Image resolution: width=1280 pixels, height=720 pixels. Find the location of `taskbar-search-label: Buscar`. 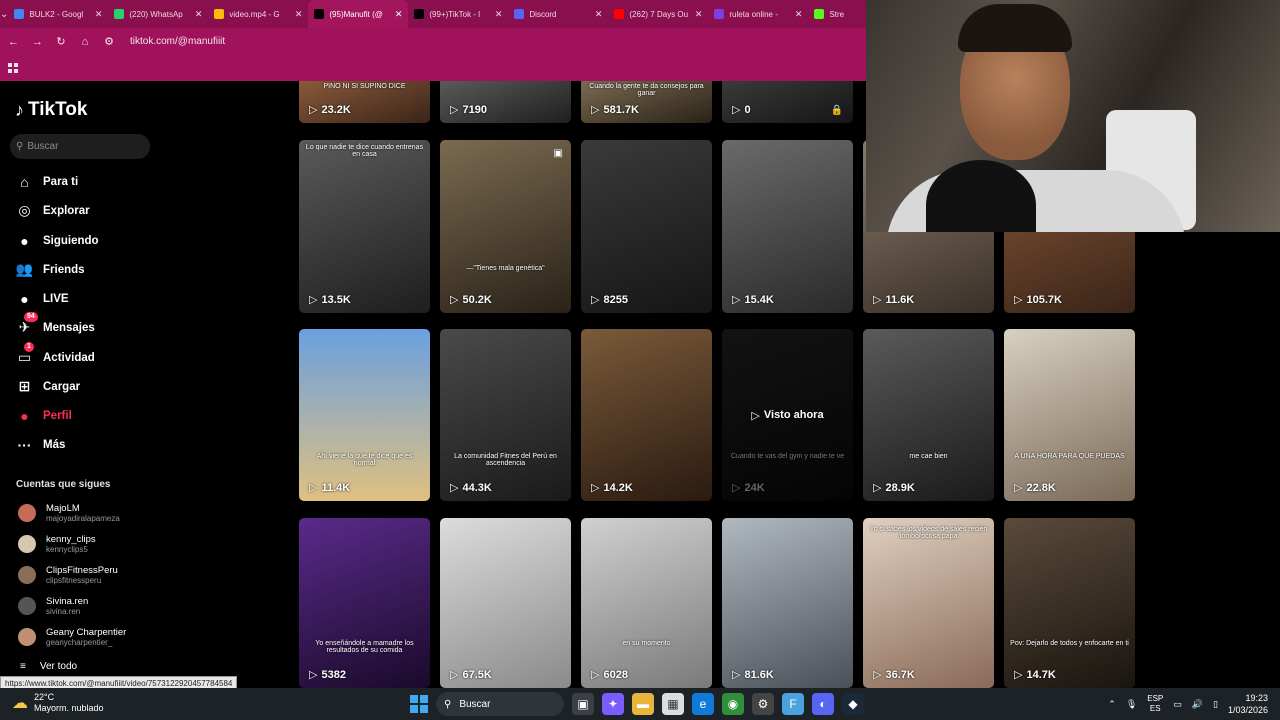

taskbar-search-label: Buscar is located at coordinates (475, 704).